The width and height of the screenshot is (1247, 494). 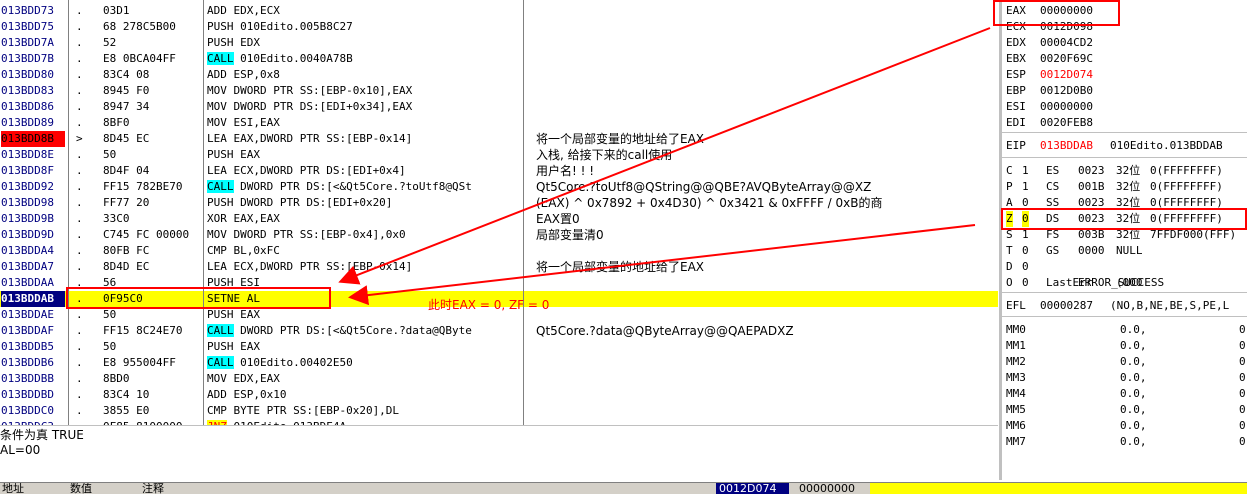 What do you see at coordinates (499, 347) in the screenshot?
I see `disasm-row: 013BDDB5. 50 PUSH EAX` at bounding box center [499, 347].